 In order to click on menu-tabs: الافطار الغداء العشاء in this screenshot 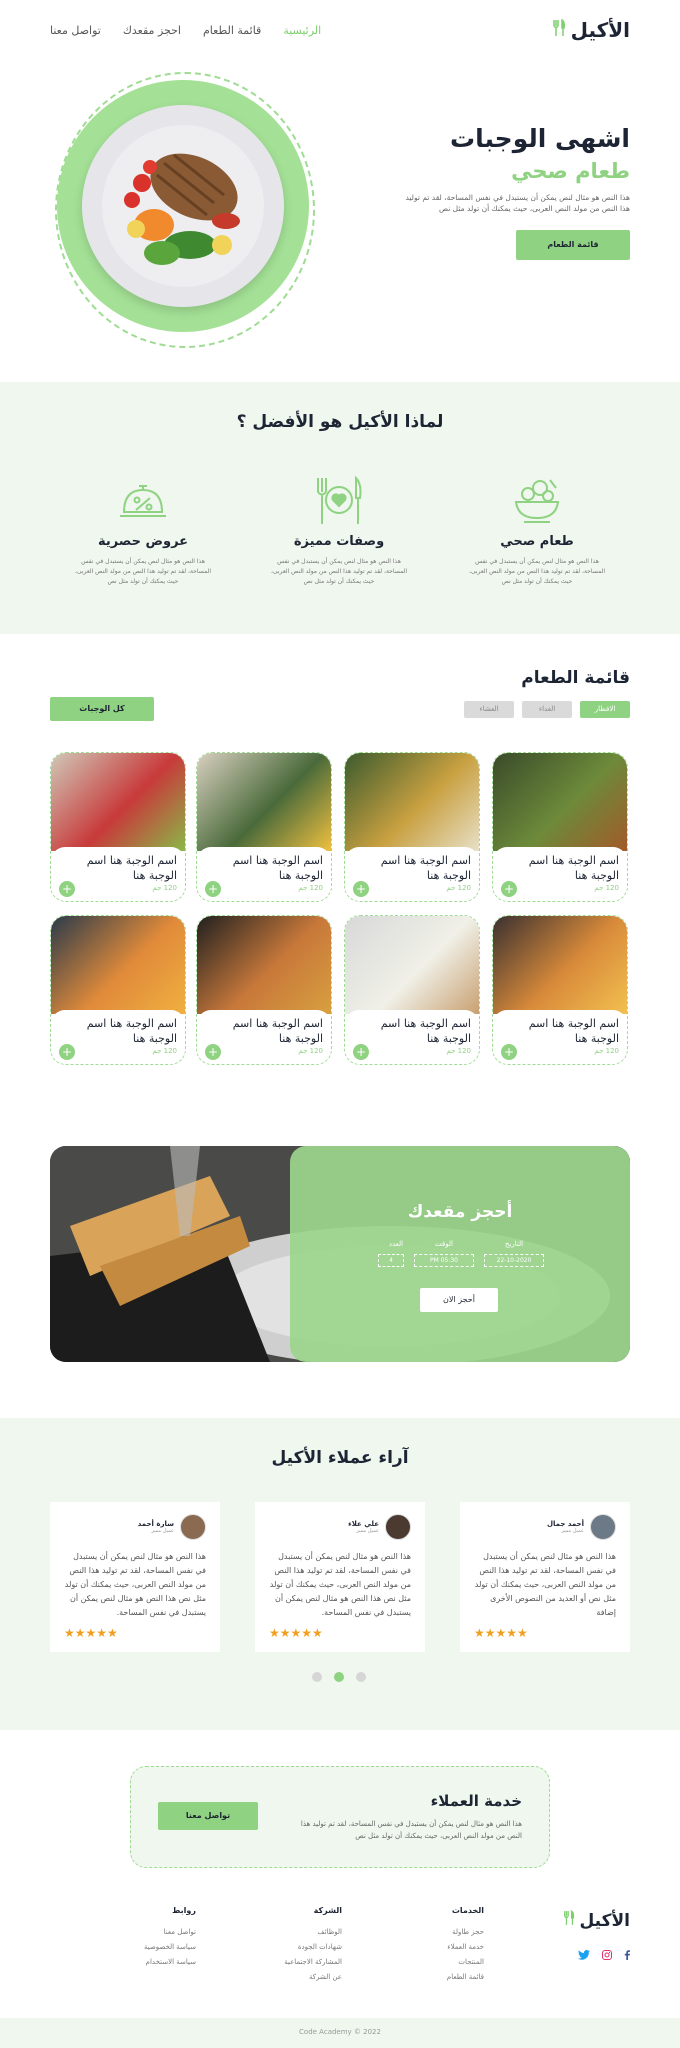, I will do `click(547, 709)`.